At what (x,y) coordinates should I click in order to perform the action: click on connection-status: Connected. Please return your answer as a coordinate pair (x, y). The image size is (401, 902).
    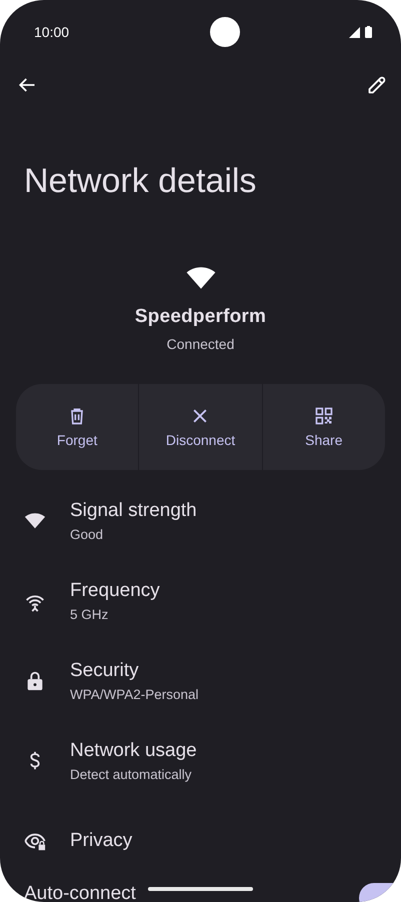
    Looking at the image, I should click on (200, 344).